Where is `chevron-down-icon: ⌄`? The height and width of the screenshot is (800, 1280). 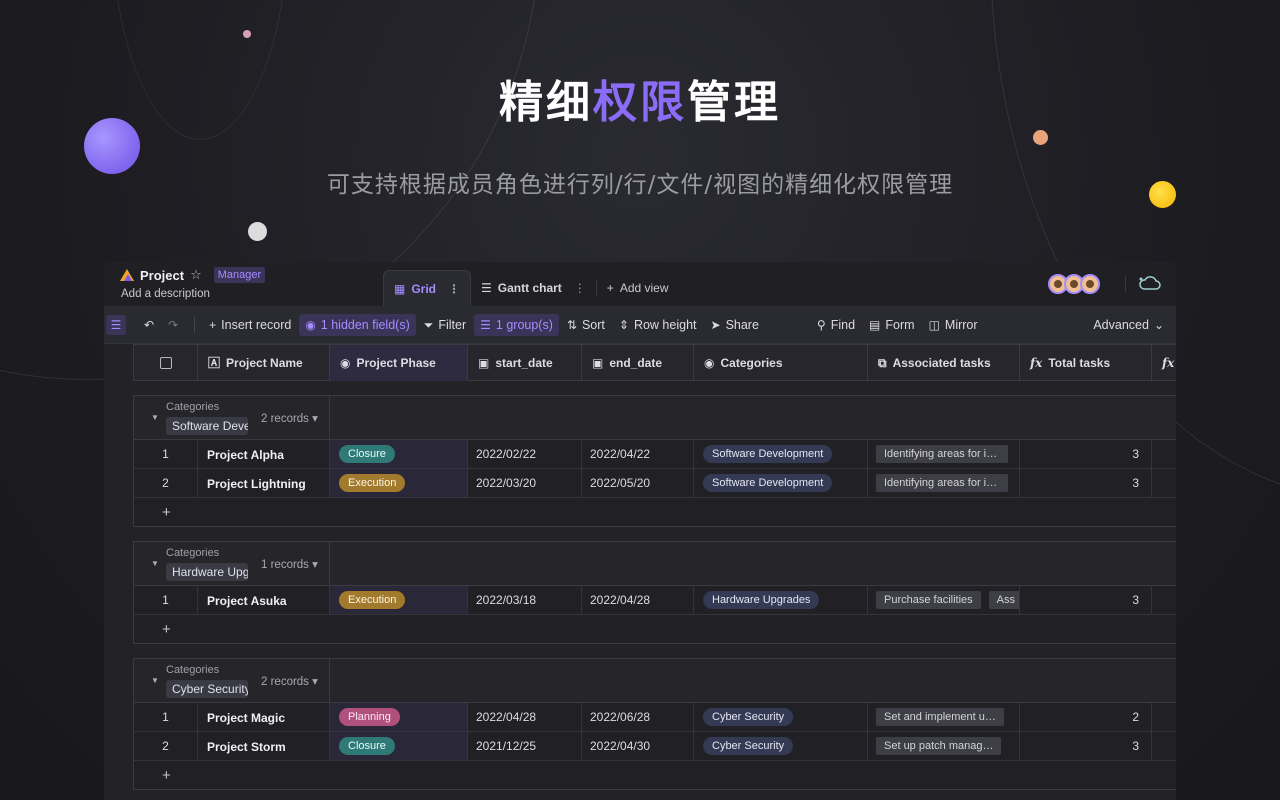 chevron-down-icon: ⌄ is located at coordinates (1158, 324).